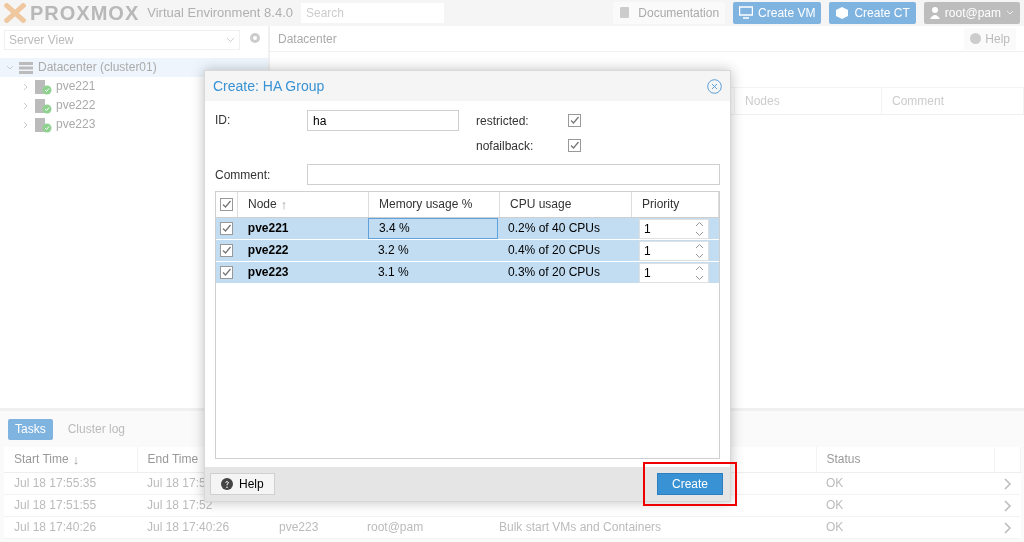  I want to click on table-cell-text: 0.2% of 40 CPUs, so click(553, 228).